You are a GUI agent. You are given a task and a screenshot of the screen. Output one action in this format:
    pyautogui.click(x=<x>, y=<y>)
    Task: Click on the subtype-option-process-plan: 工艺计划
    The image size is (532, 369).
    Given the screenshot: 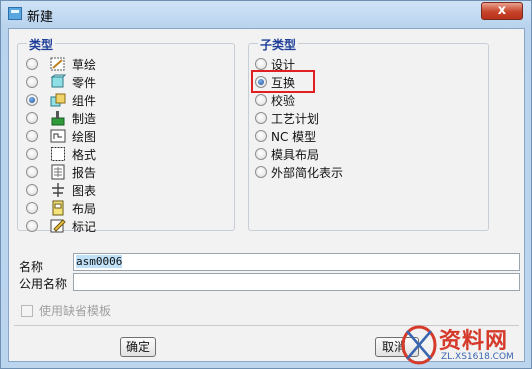 What is the action you would take?
    pyautogui.click(x=287, y=118)
    